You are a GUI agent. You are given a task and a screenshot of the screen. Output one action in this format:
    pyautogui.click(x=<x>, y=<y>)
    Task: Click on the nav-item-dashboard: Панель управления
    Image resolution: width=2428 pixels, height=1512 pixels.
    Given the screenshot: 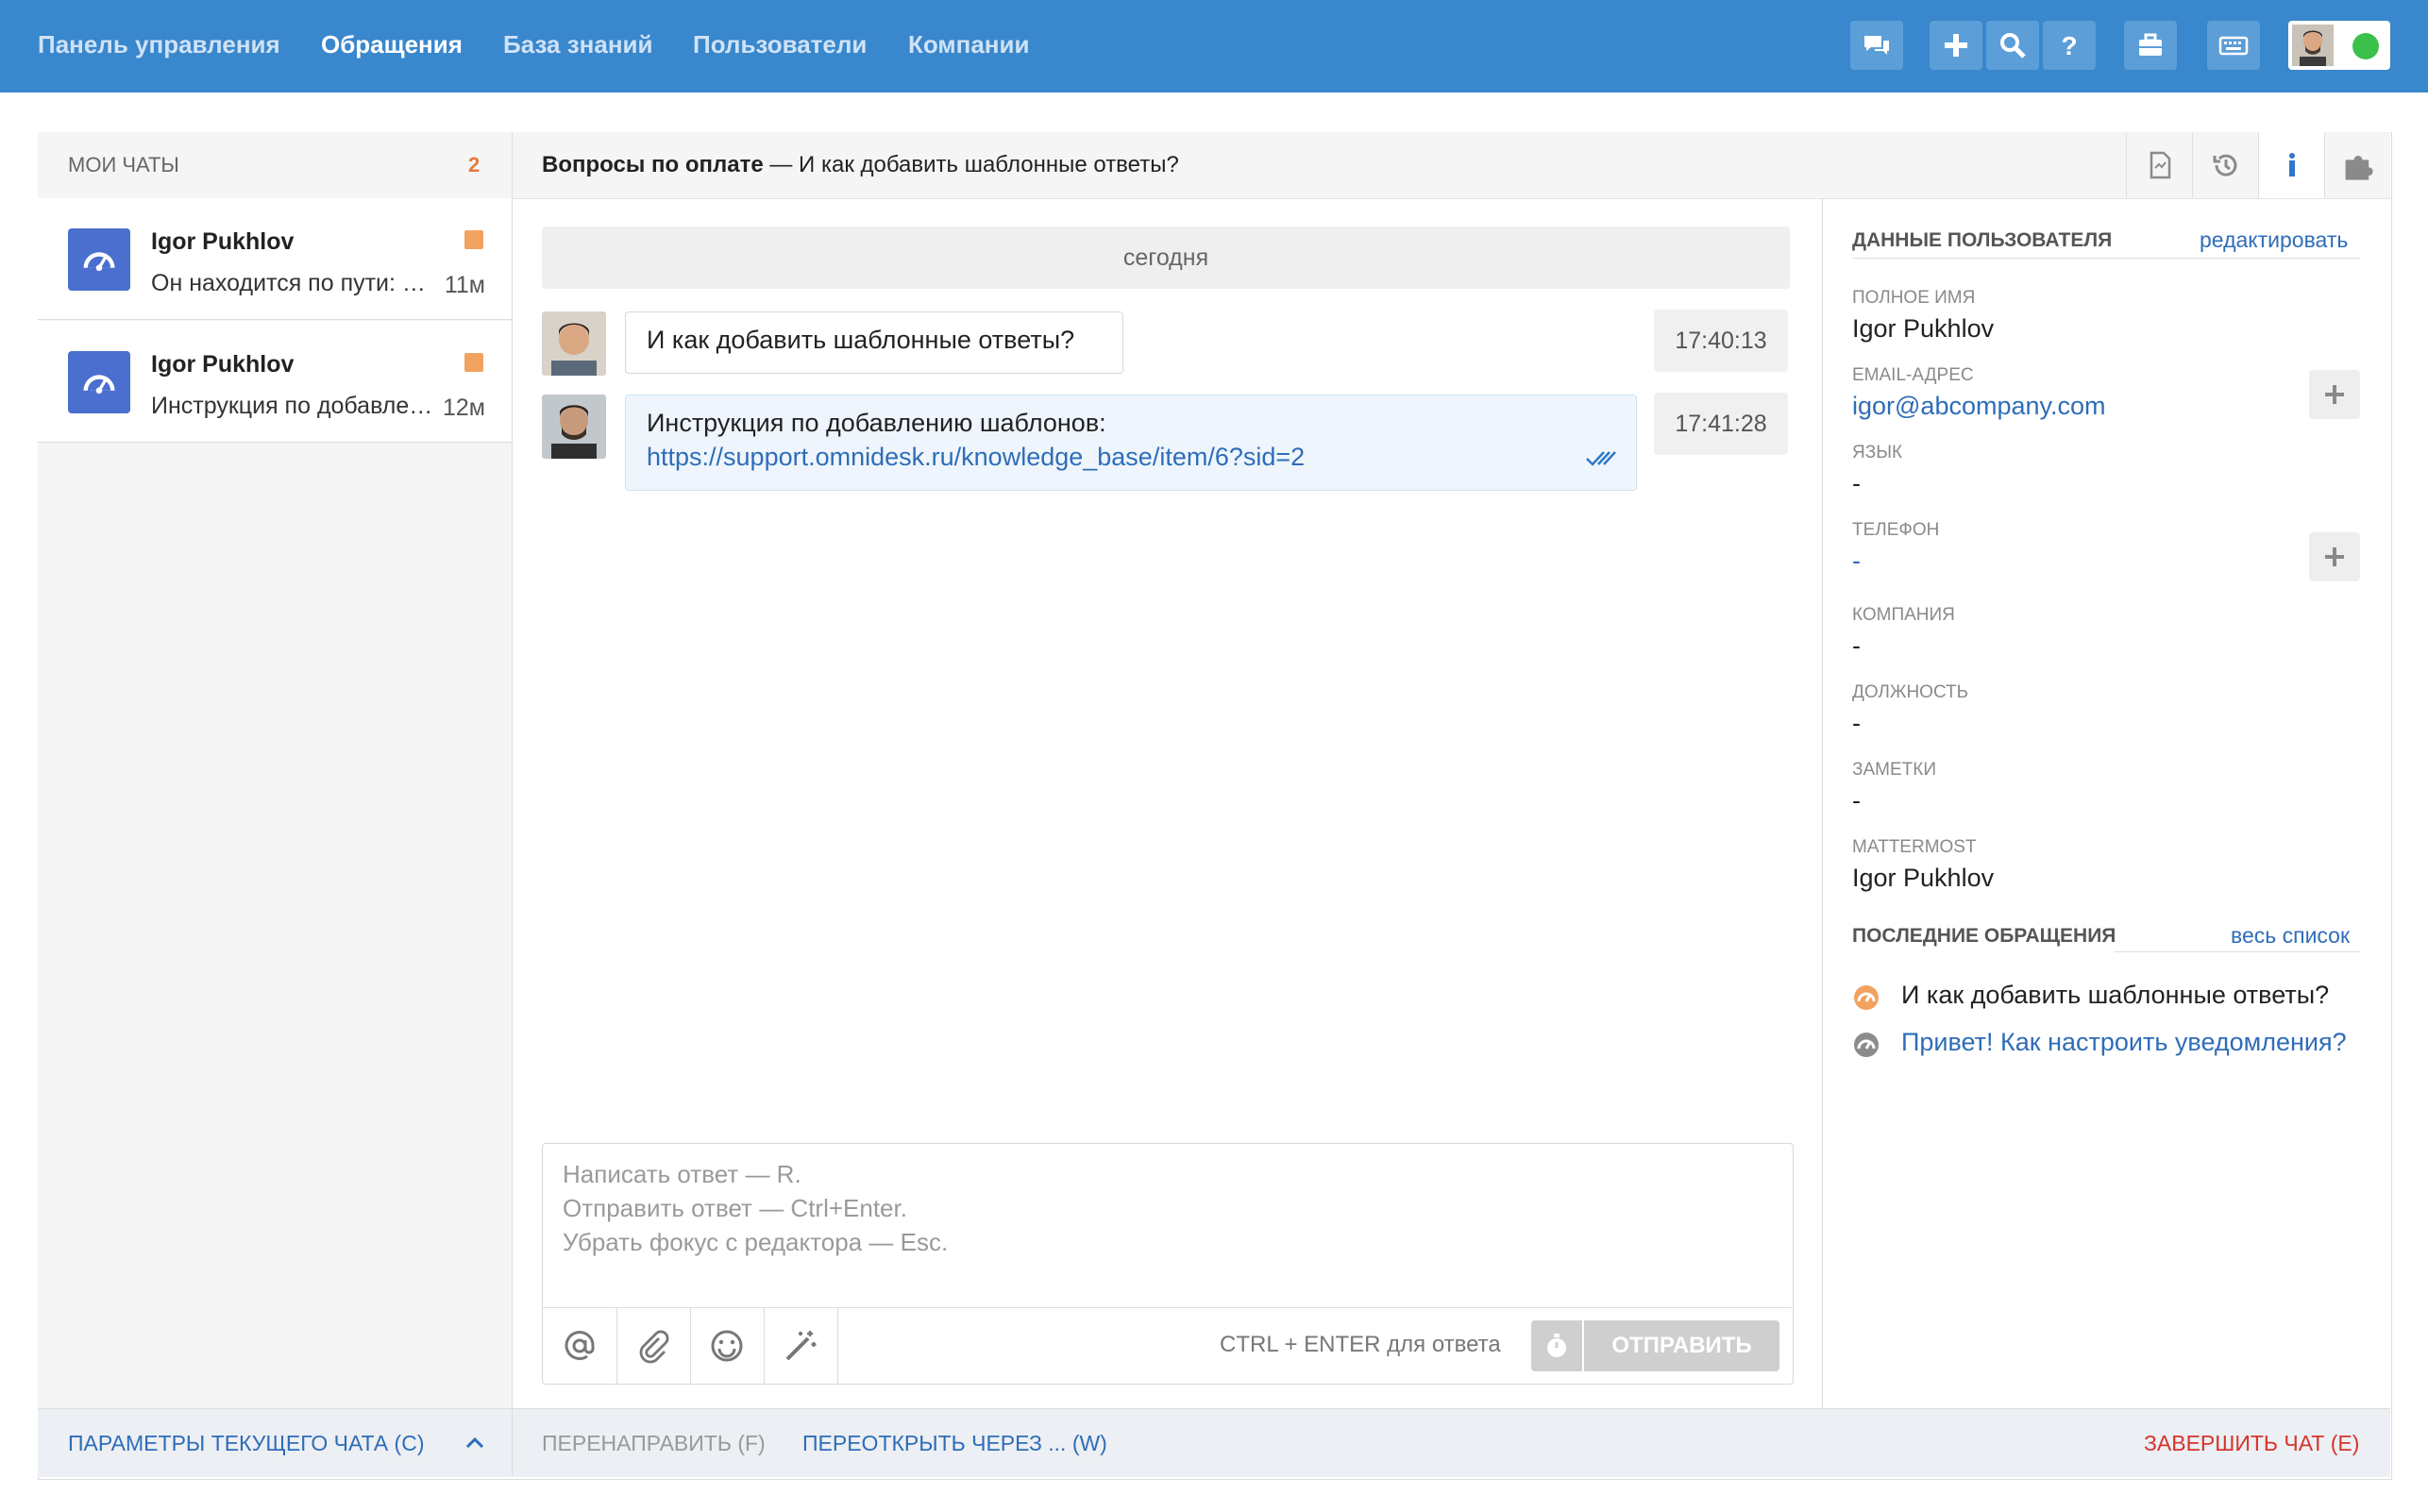 What is the action you would take?
    pyautogui.click(x=159, y=44)
    